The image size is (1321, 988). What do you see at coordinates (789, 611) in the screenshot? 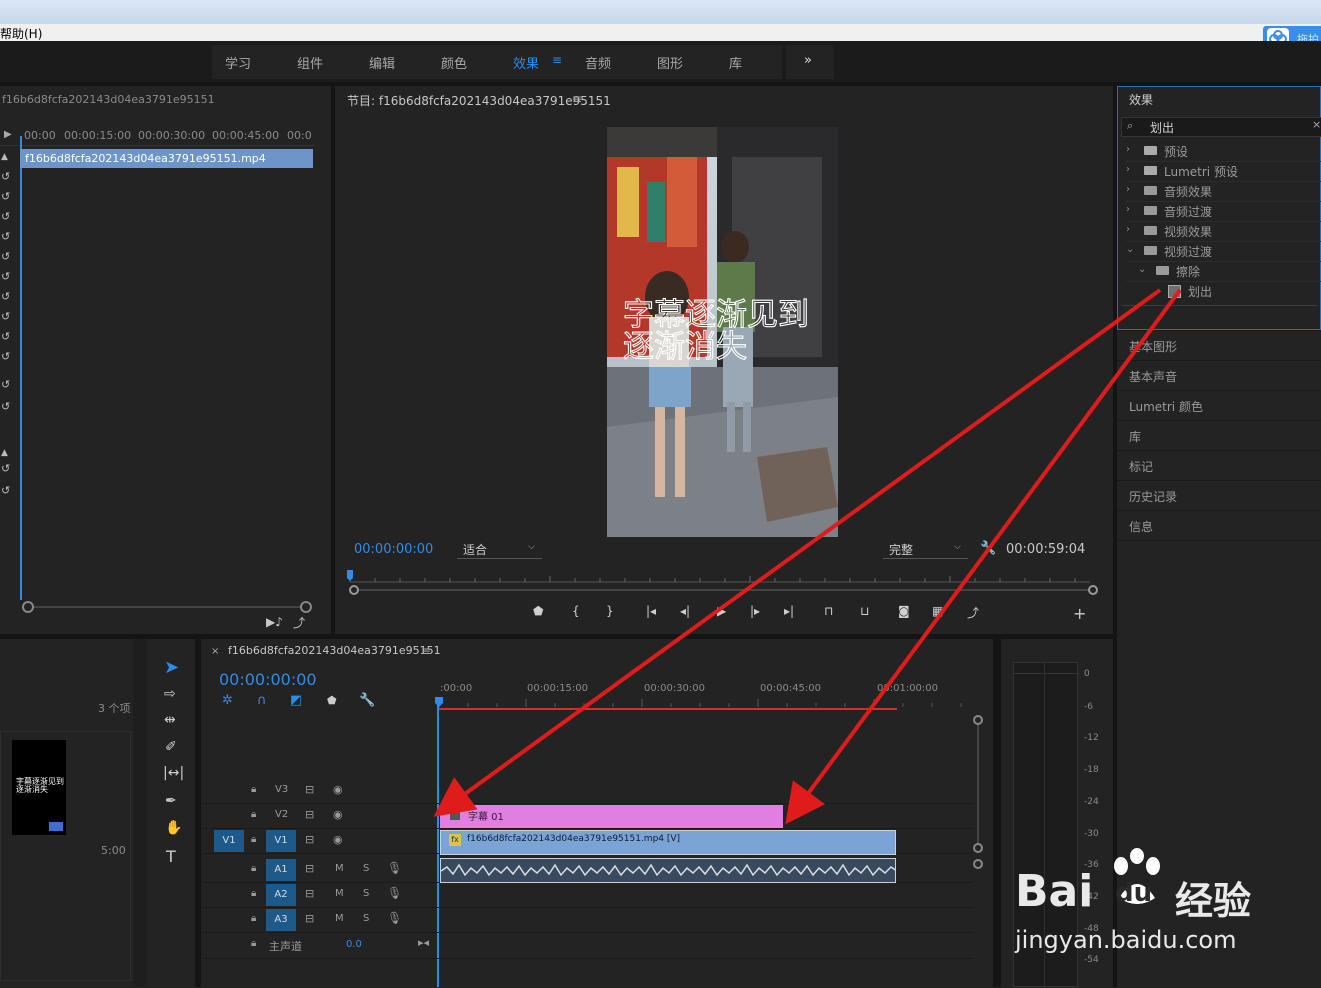
I see `go-to-out-icon: ▸|` at bounding box center [789, 611].